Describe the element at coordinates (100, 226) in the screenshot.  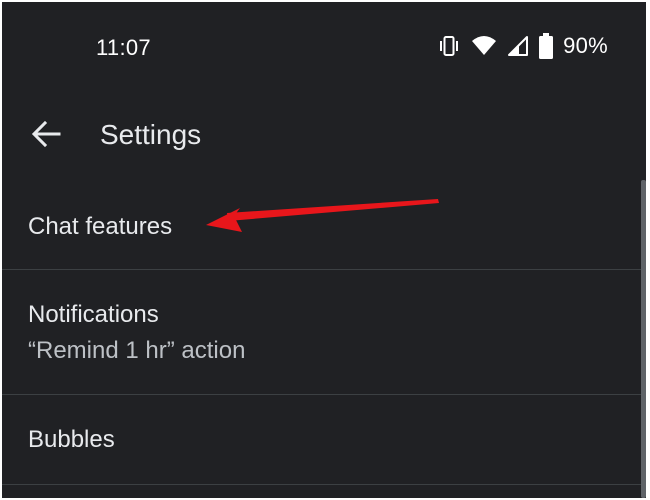
I see `settings-item-label: Chat features` at that location.